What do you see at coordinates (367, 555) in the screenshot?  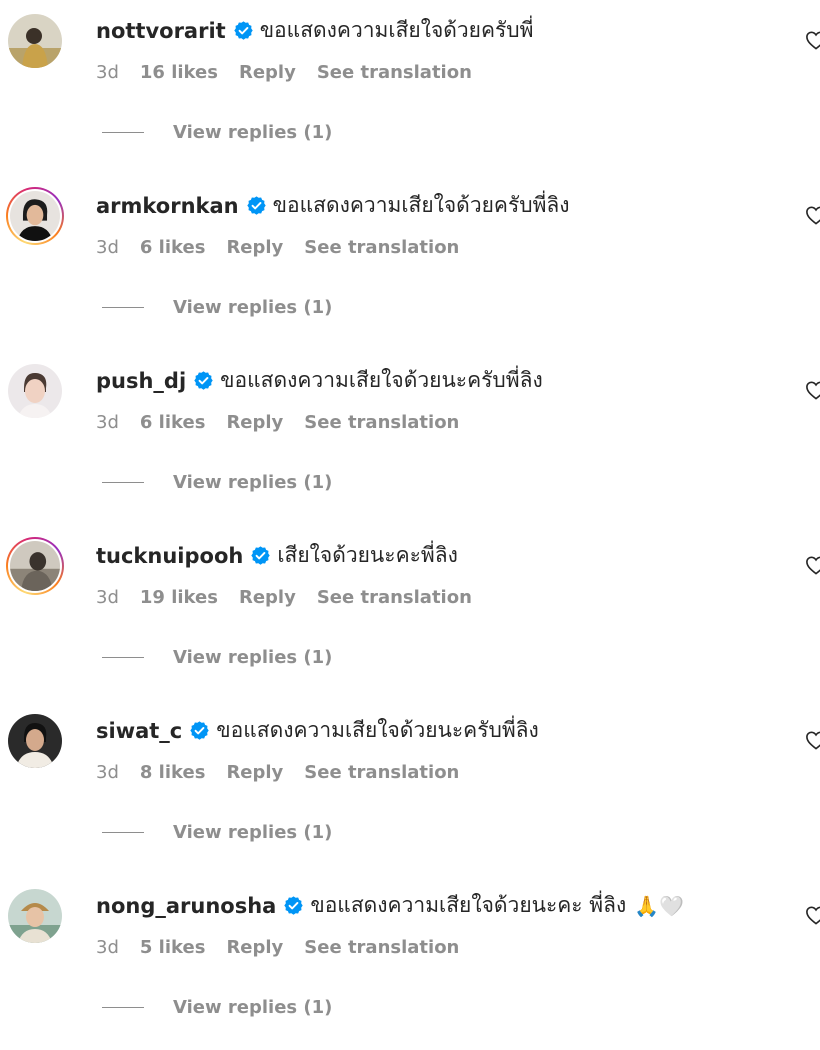 I see `comment-text: เสียใจด้วยนะคะพี่ลิง` at bounding box center [367, 555].